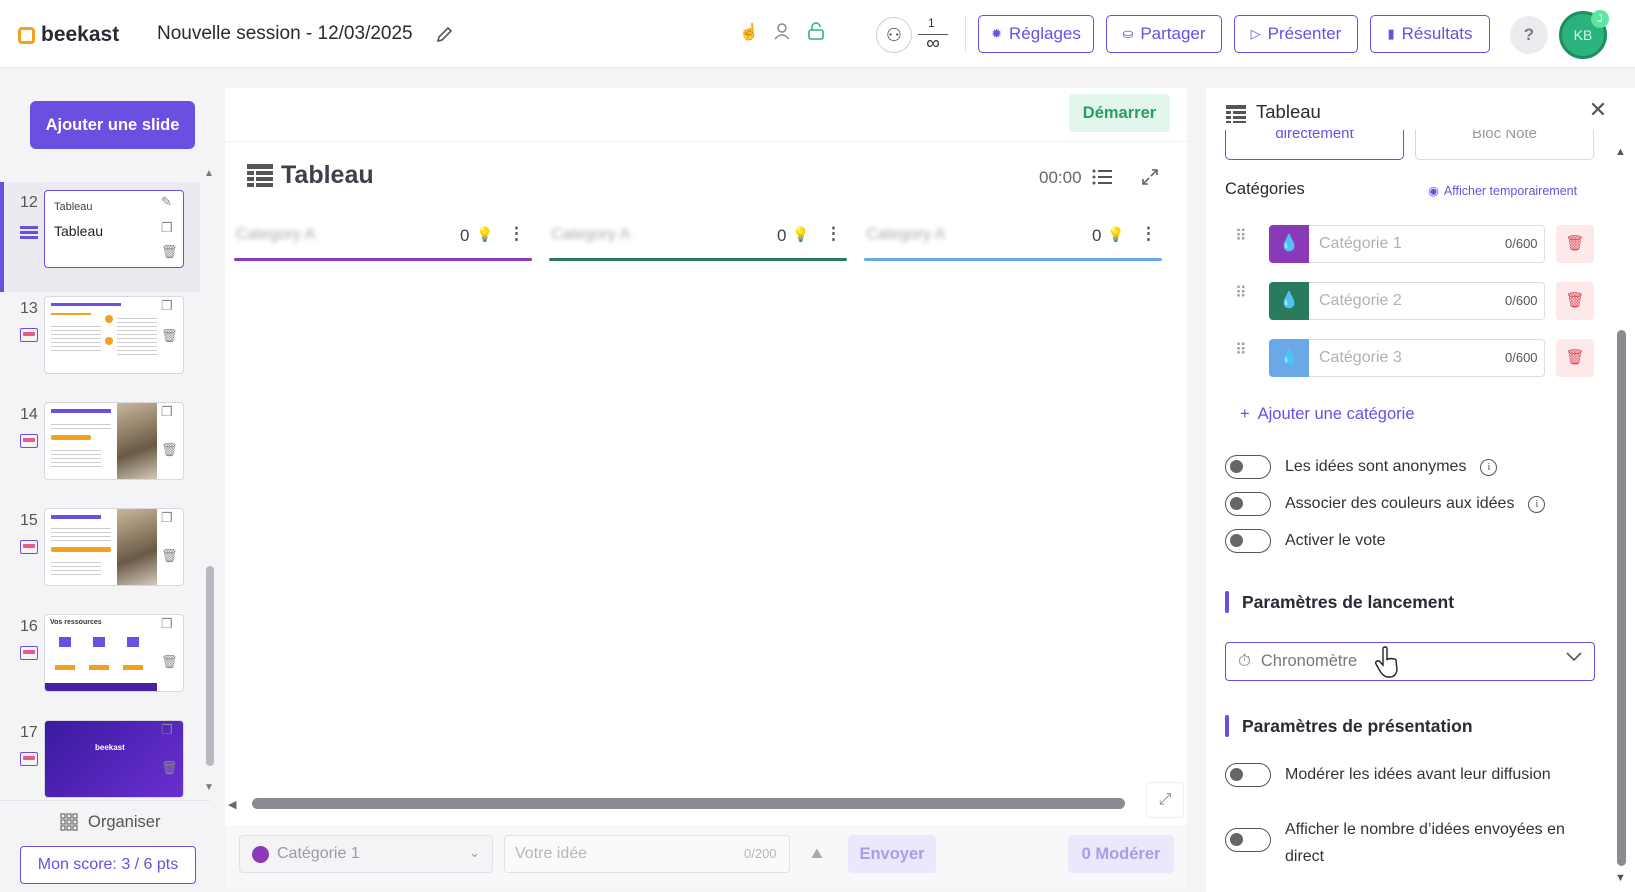 The height and width of the screenshot is (892, 1635). What do you see at coordinates (997, 33) in the screenshot?
I see `gear-icon: ✹` at bounding box center [997, 33].